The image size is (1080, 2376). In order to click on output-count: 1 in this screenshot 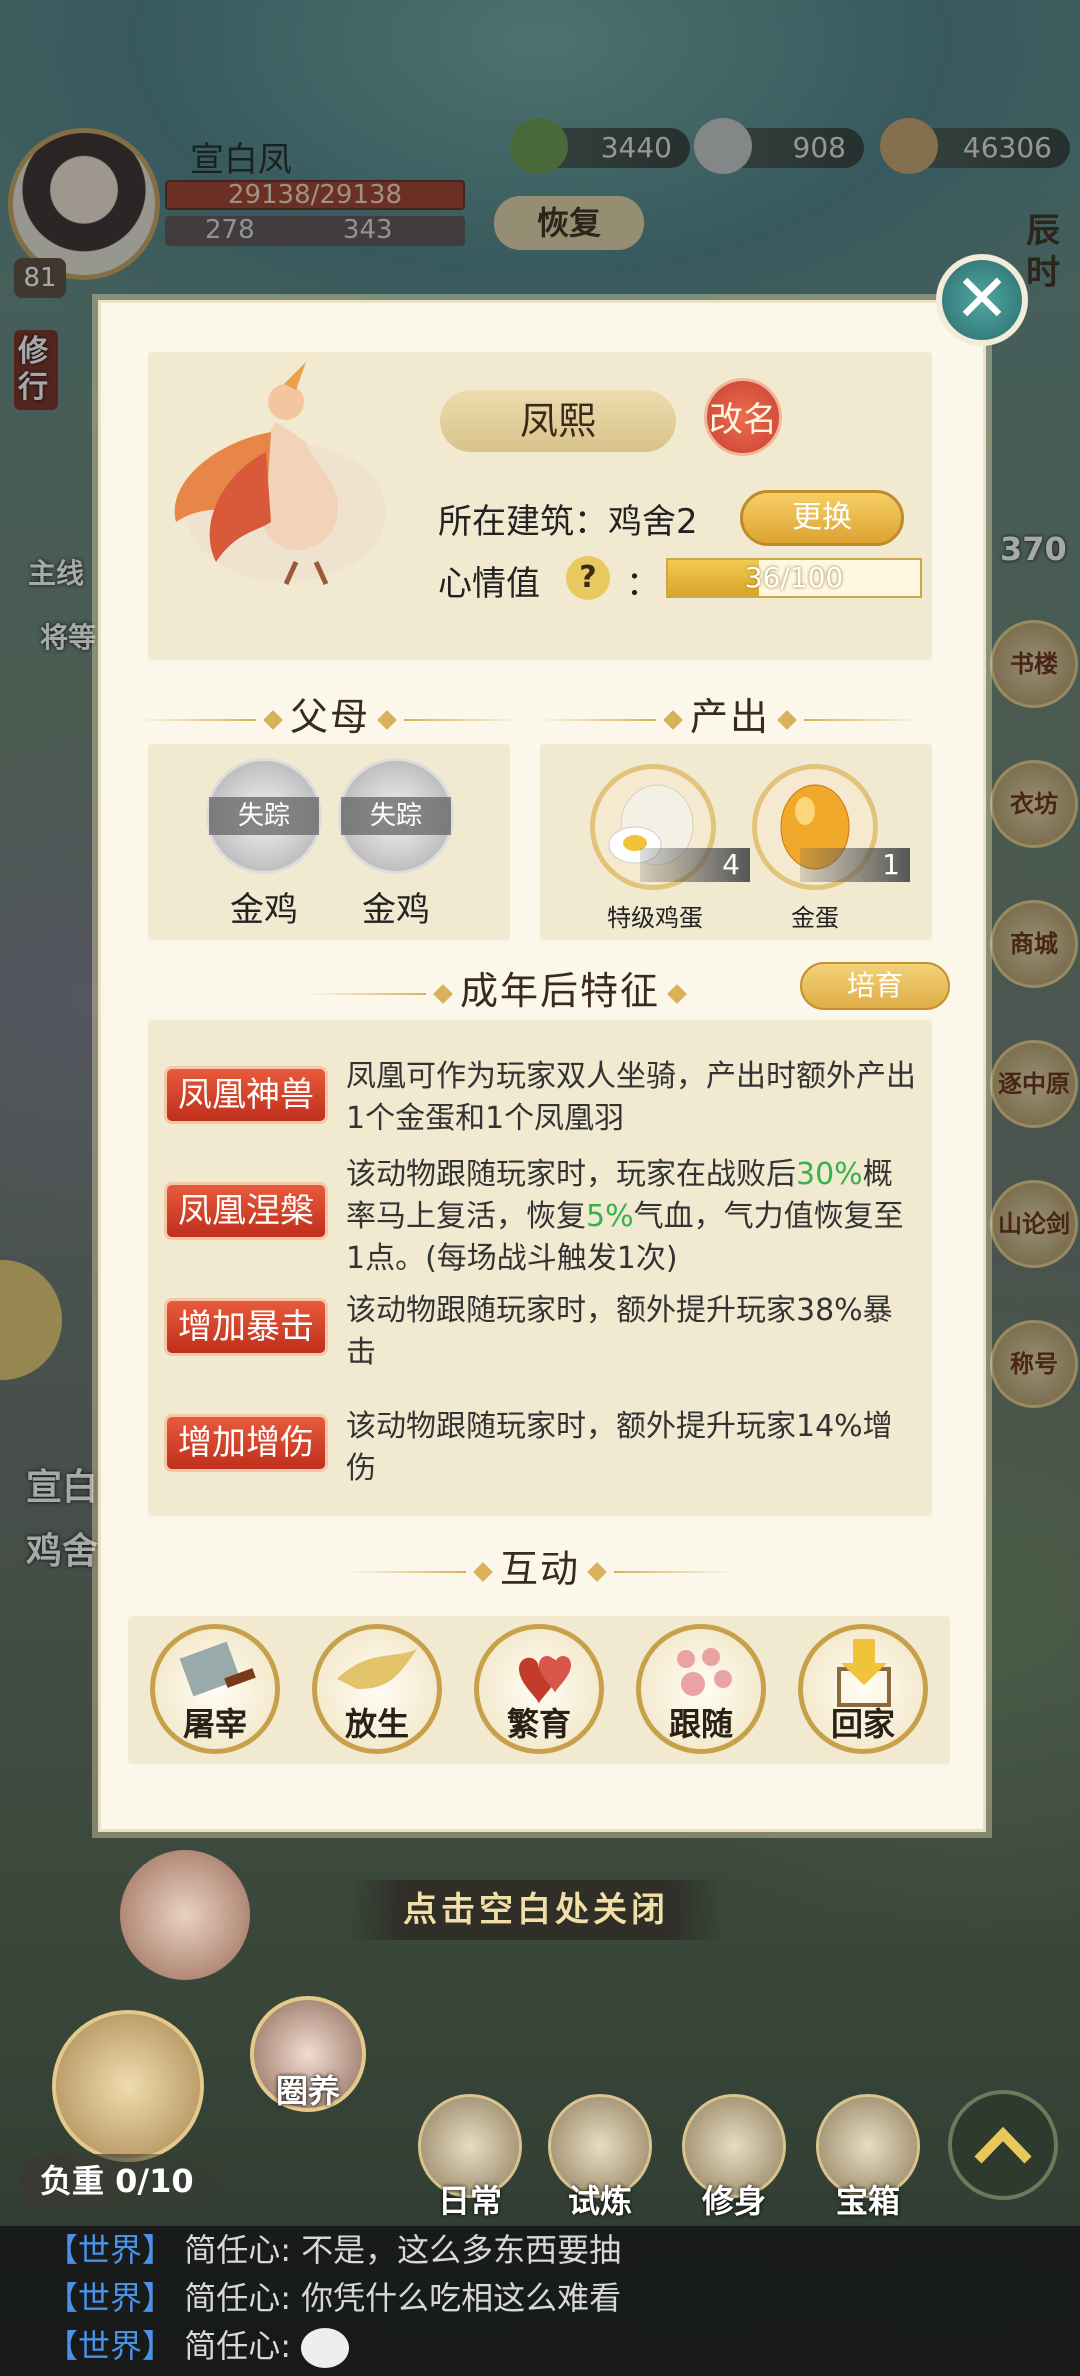, I will do `click(855, 865)`.